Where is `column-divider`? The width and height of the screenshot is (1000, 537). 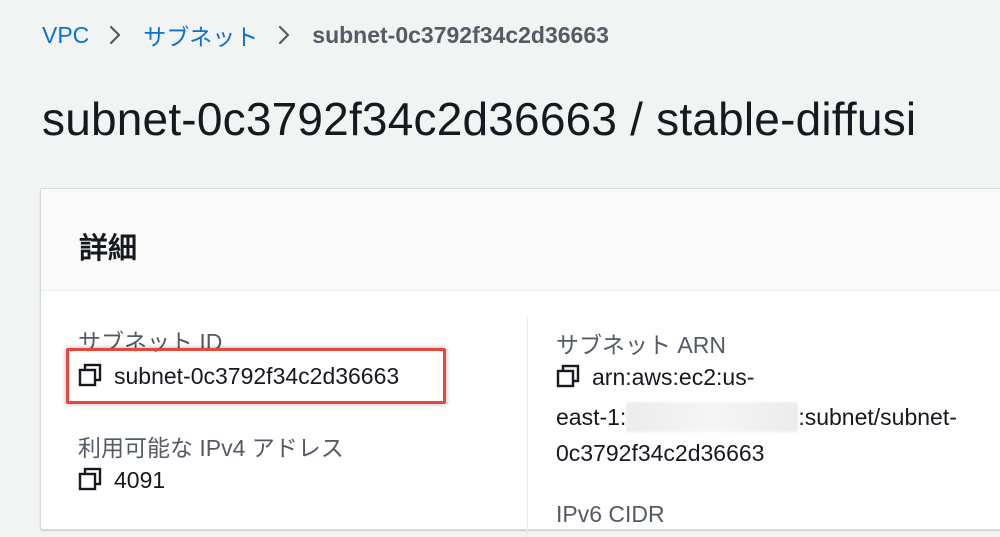 column-divider is located at coordinates (527, 427).